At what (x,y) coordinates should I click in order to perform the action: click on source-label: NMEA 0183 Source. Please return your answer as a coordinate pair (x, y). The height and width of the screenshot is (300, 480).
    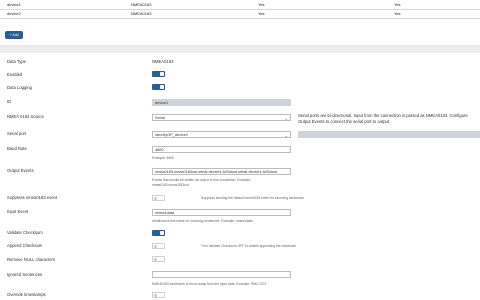
    Looking at the image, I should click on (25, 116).